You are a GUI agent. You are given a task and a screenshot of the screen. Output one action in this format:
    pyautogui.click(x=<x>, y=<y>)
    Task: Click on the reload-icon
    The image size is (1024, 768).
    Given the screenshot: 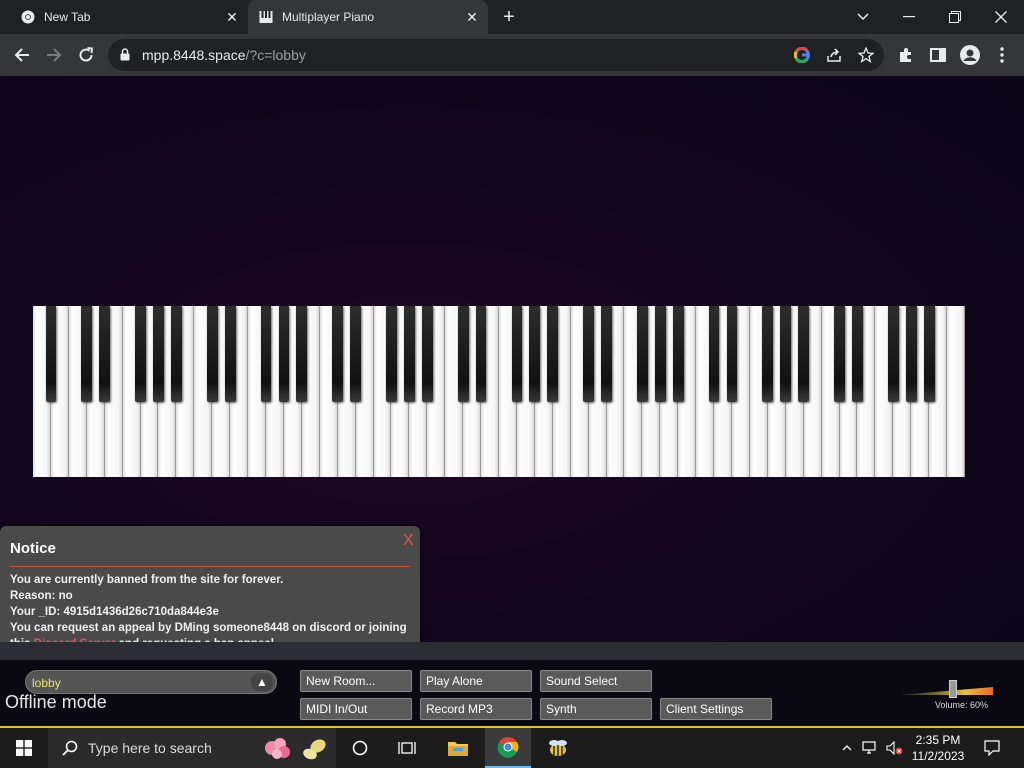 What is the action you would take?
    pyautogui.click(x=86, y=55)
    